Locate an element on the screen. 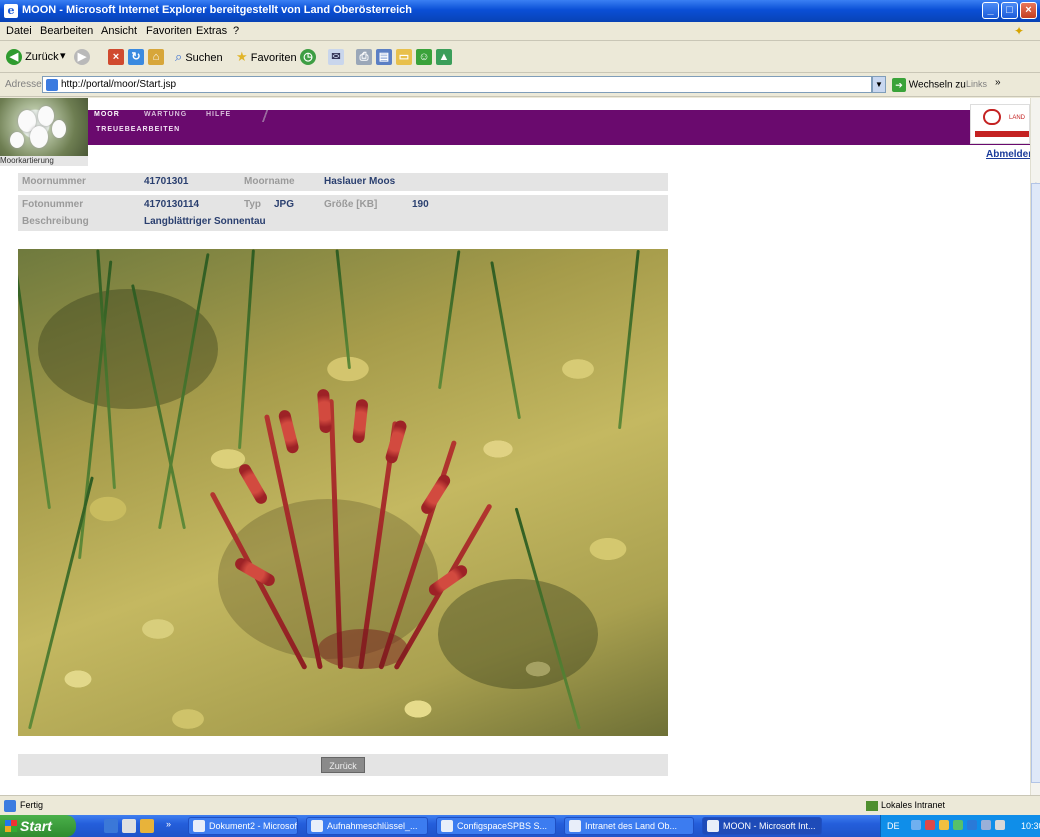 The height and width of the screenshot is (837, 1040). mail-icon: ✉ is located at coordinates (336, 57).